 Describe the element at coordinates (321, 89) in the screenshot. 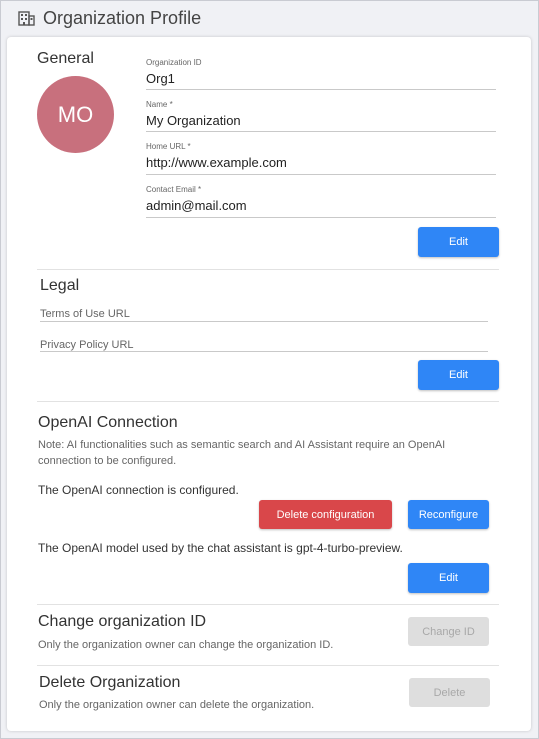

I see `organization-id-underline` at that location.